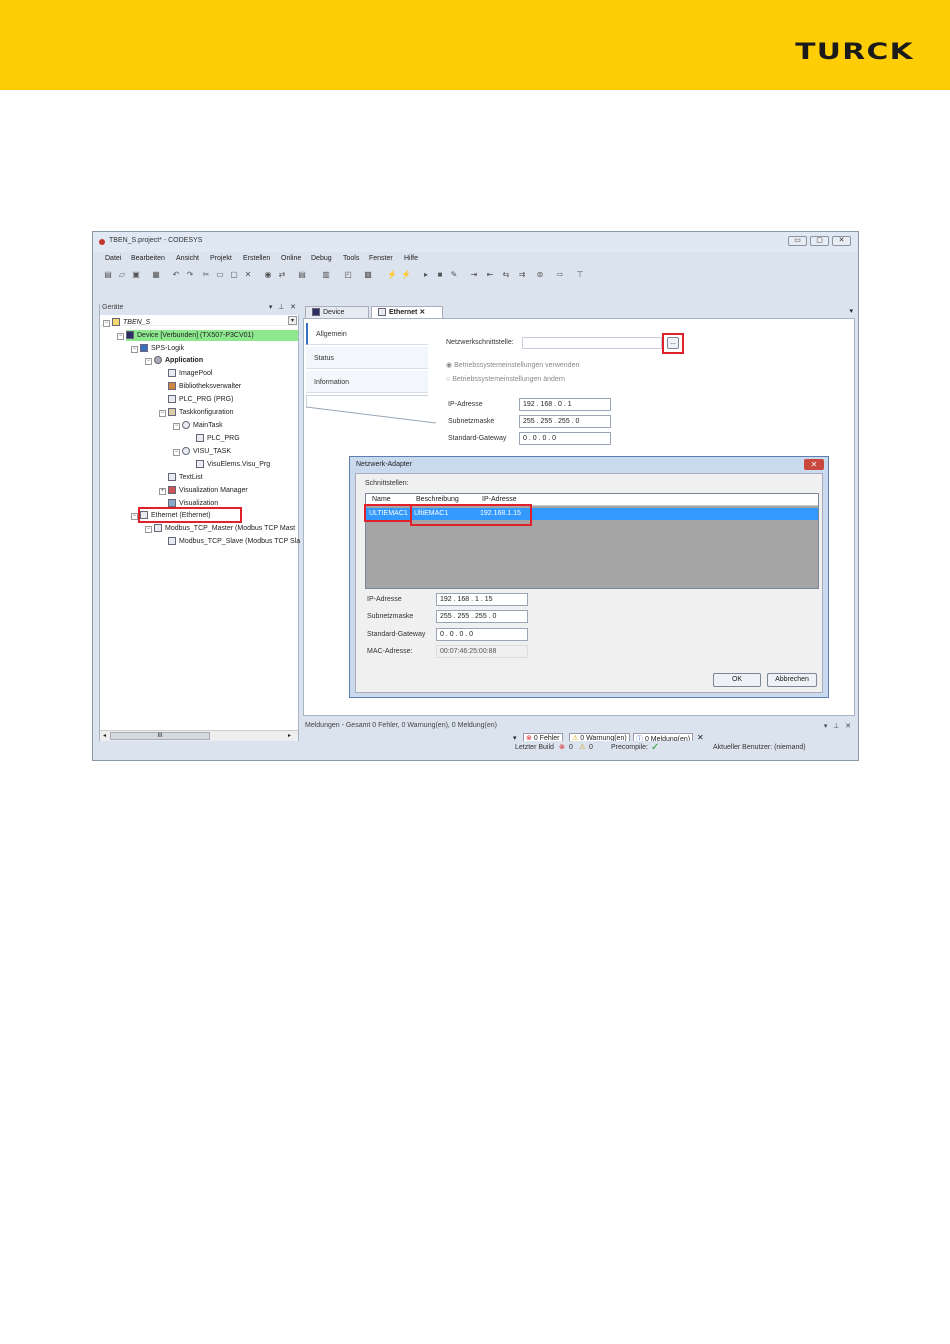 This screenshot has height=1344, width=950. I want to click on run-to-cursor-icon: ⇉, so click(522, 275).